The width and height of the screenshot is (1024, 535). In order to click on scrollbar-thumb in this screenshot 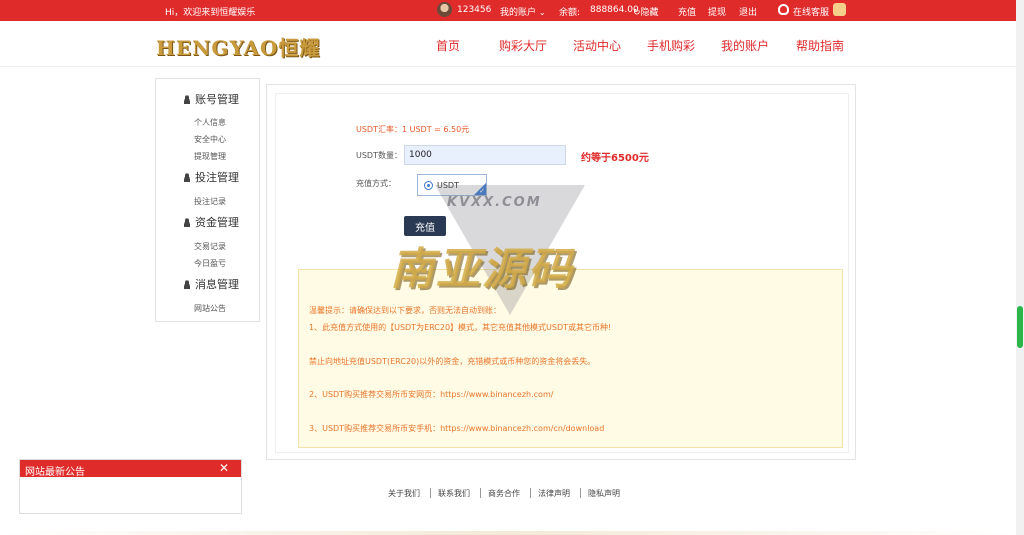, I will do `click(1020, 327)`.